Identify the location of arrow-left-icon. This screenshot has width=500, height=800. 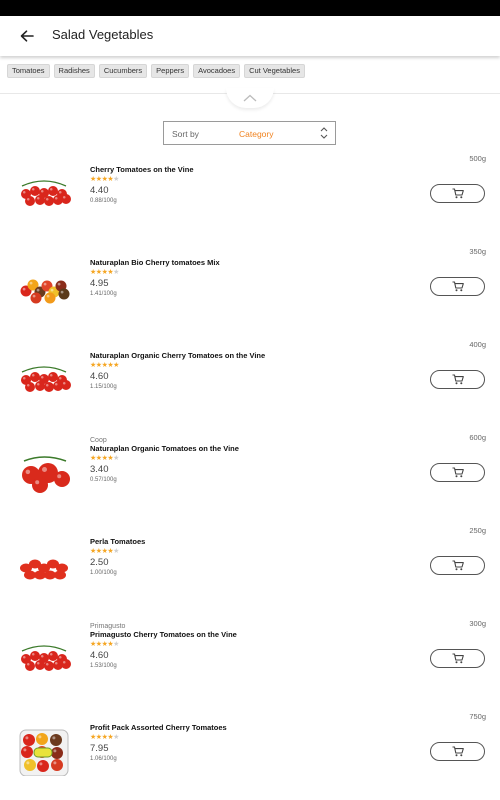
(27, 36).